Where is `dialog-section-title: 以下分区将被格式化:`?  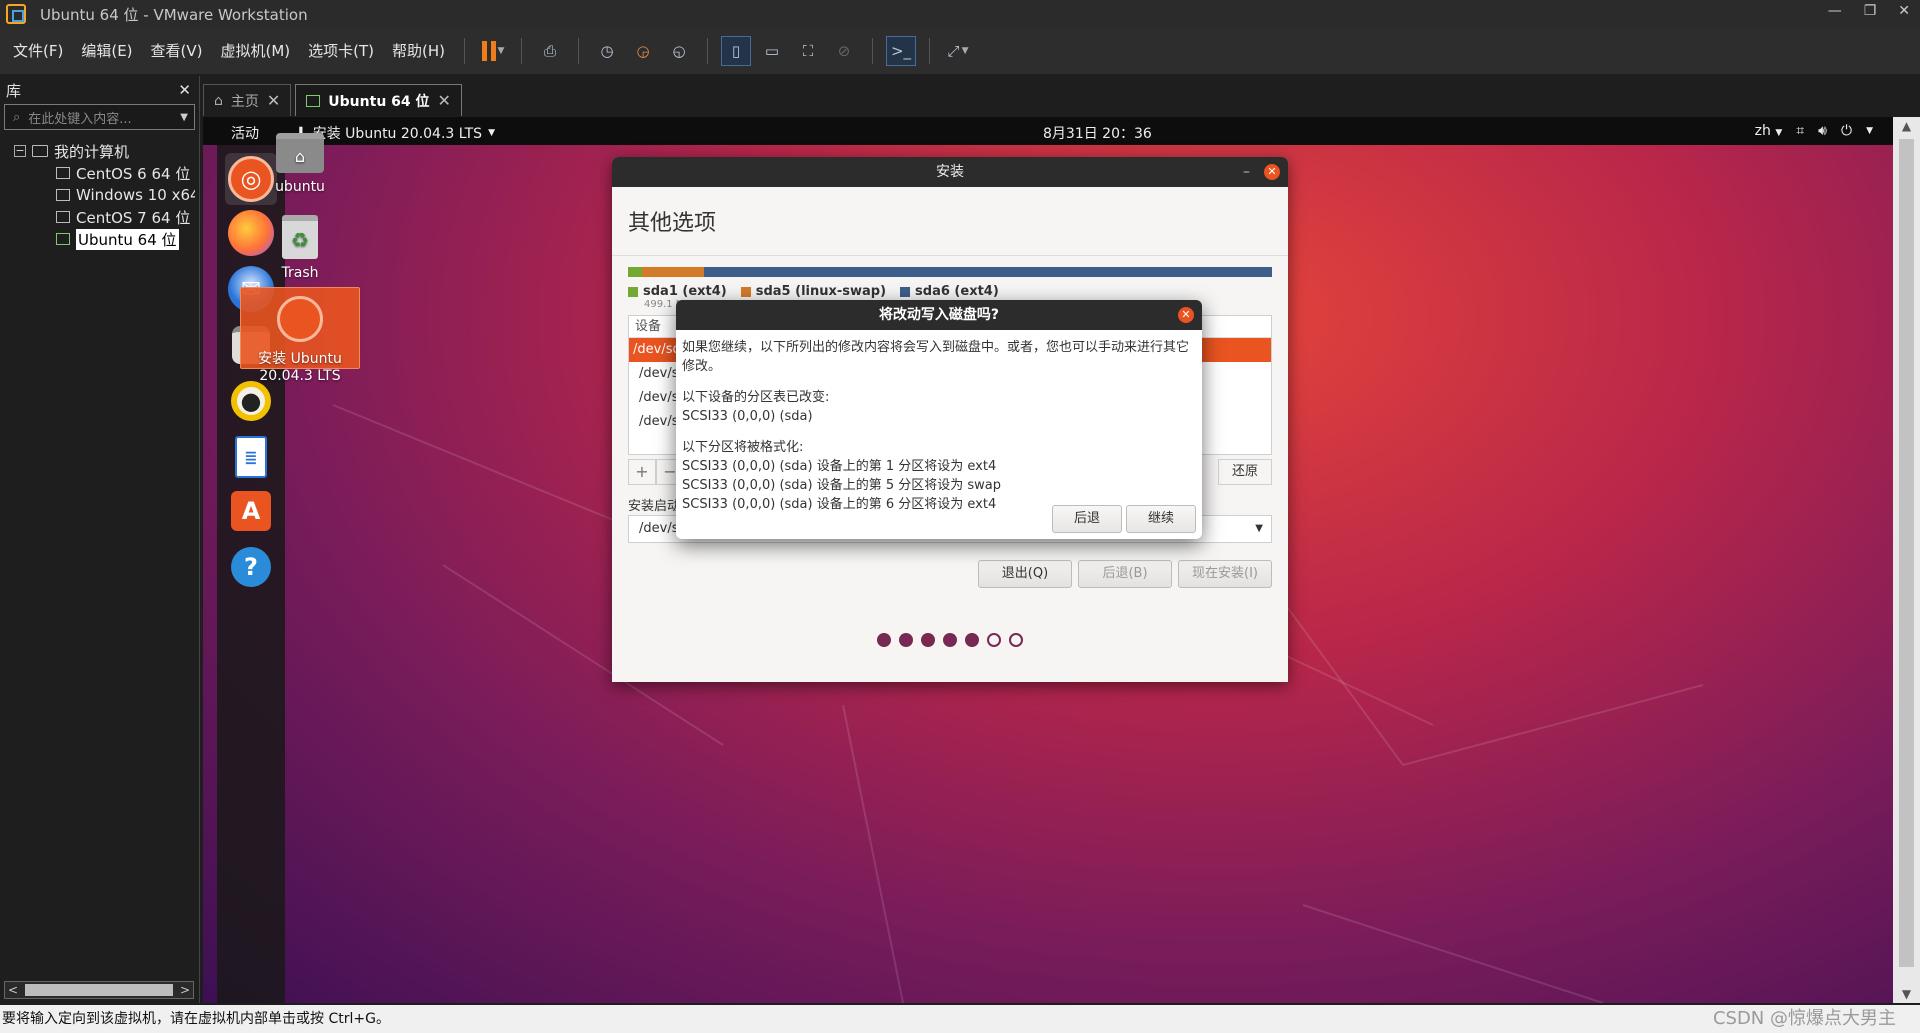 dialog-section-title: 以下分区将被格式化: is located at coordinates (743, 447).